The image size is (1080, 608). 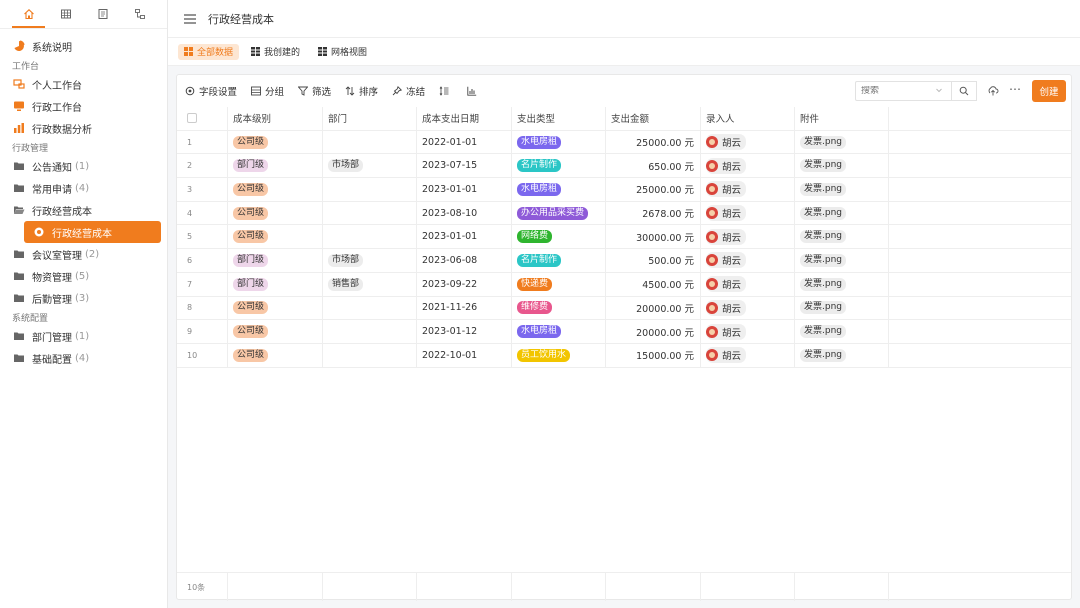 What do you see at coordinates (653, 260) in the screenshot?
I see `cell-amount: 500.00 元` at bounding box center [653, 260].